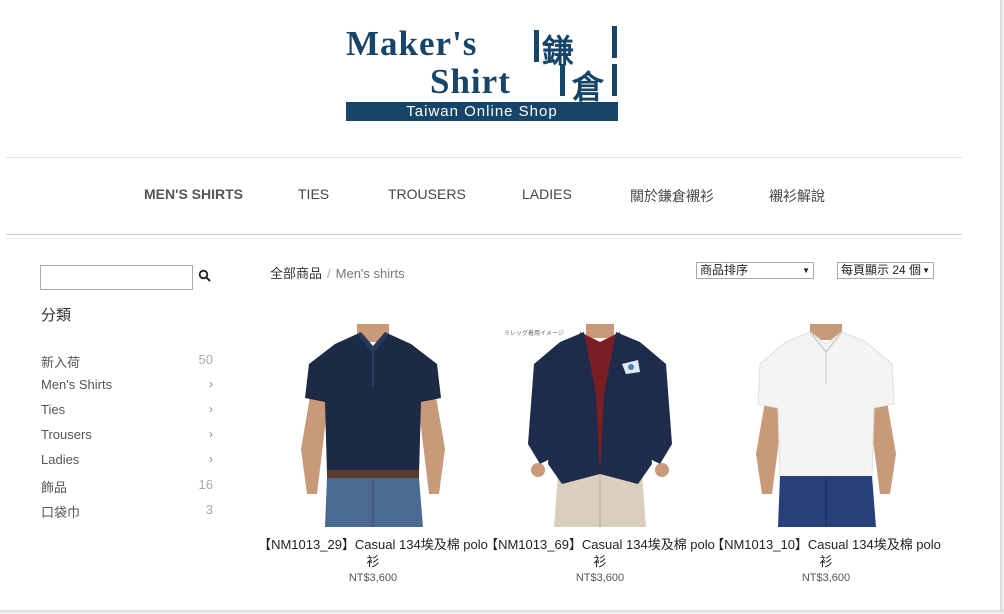  What do you see at coordinates (127, 364) in the screenshot?
I see `category-item-new: 新入荷 50` at bounding box center [127, 364].